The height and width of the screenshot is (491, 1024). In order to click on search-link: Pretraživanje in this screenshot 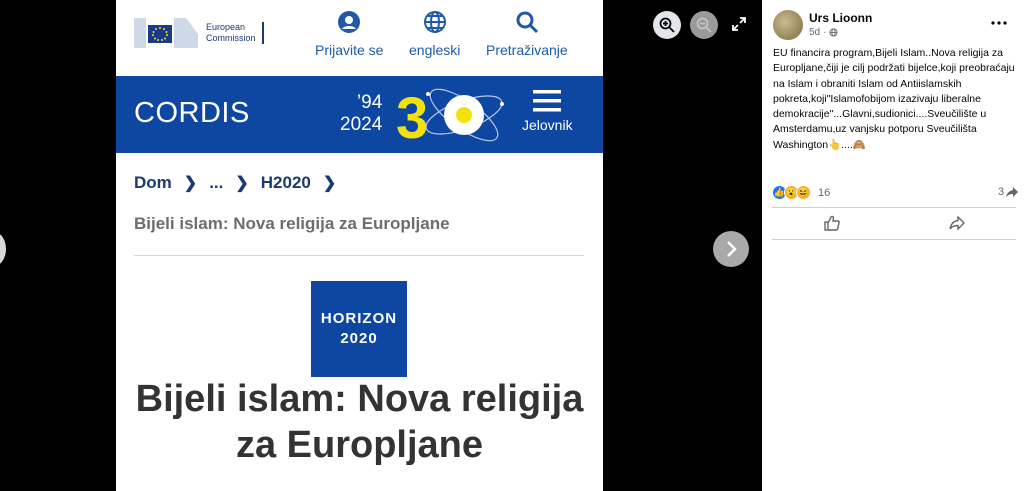, I will do `click(527, 34)`.